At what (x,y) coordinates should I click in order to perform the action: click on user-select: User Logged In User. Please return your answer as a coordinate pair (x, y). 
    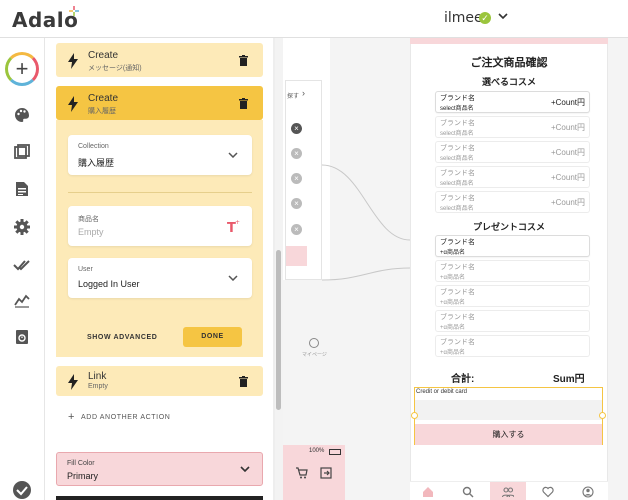
    Looking at the image, I should click on (160, 278).